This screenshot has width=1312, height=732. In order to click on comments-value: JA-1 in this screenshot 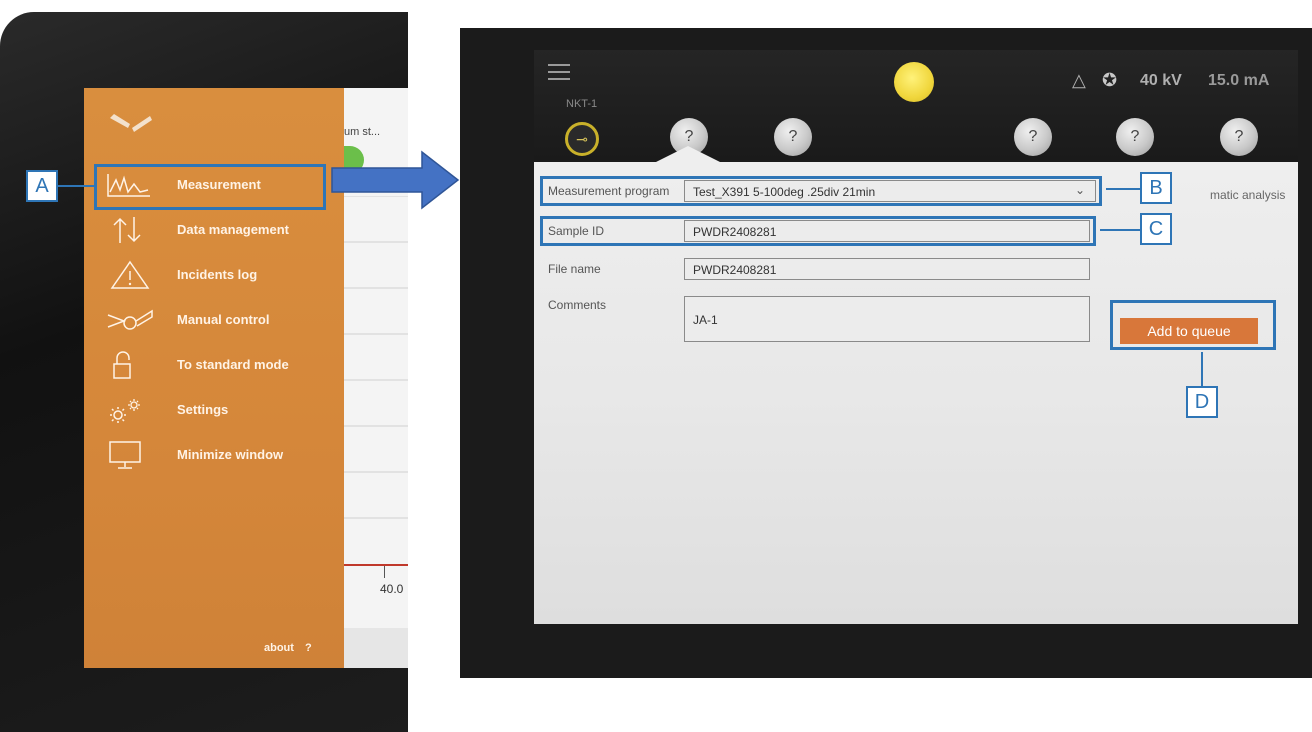, I will do `click(705, 320)`.